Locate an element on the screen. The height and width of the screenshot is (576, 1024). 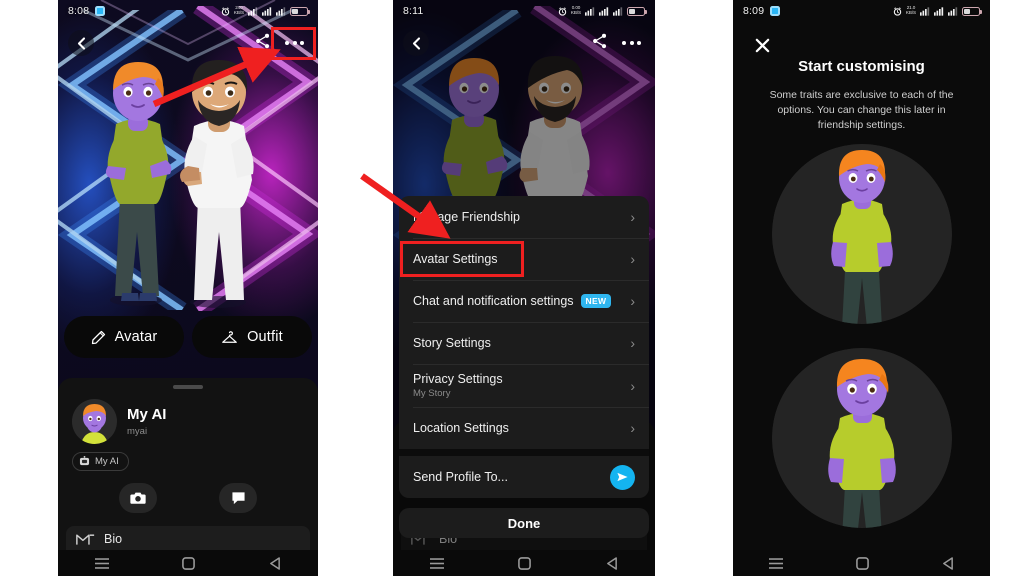
android-nav-bar-middle is located at coordinates (524, 563).